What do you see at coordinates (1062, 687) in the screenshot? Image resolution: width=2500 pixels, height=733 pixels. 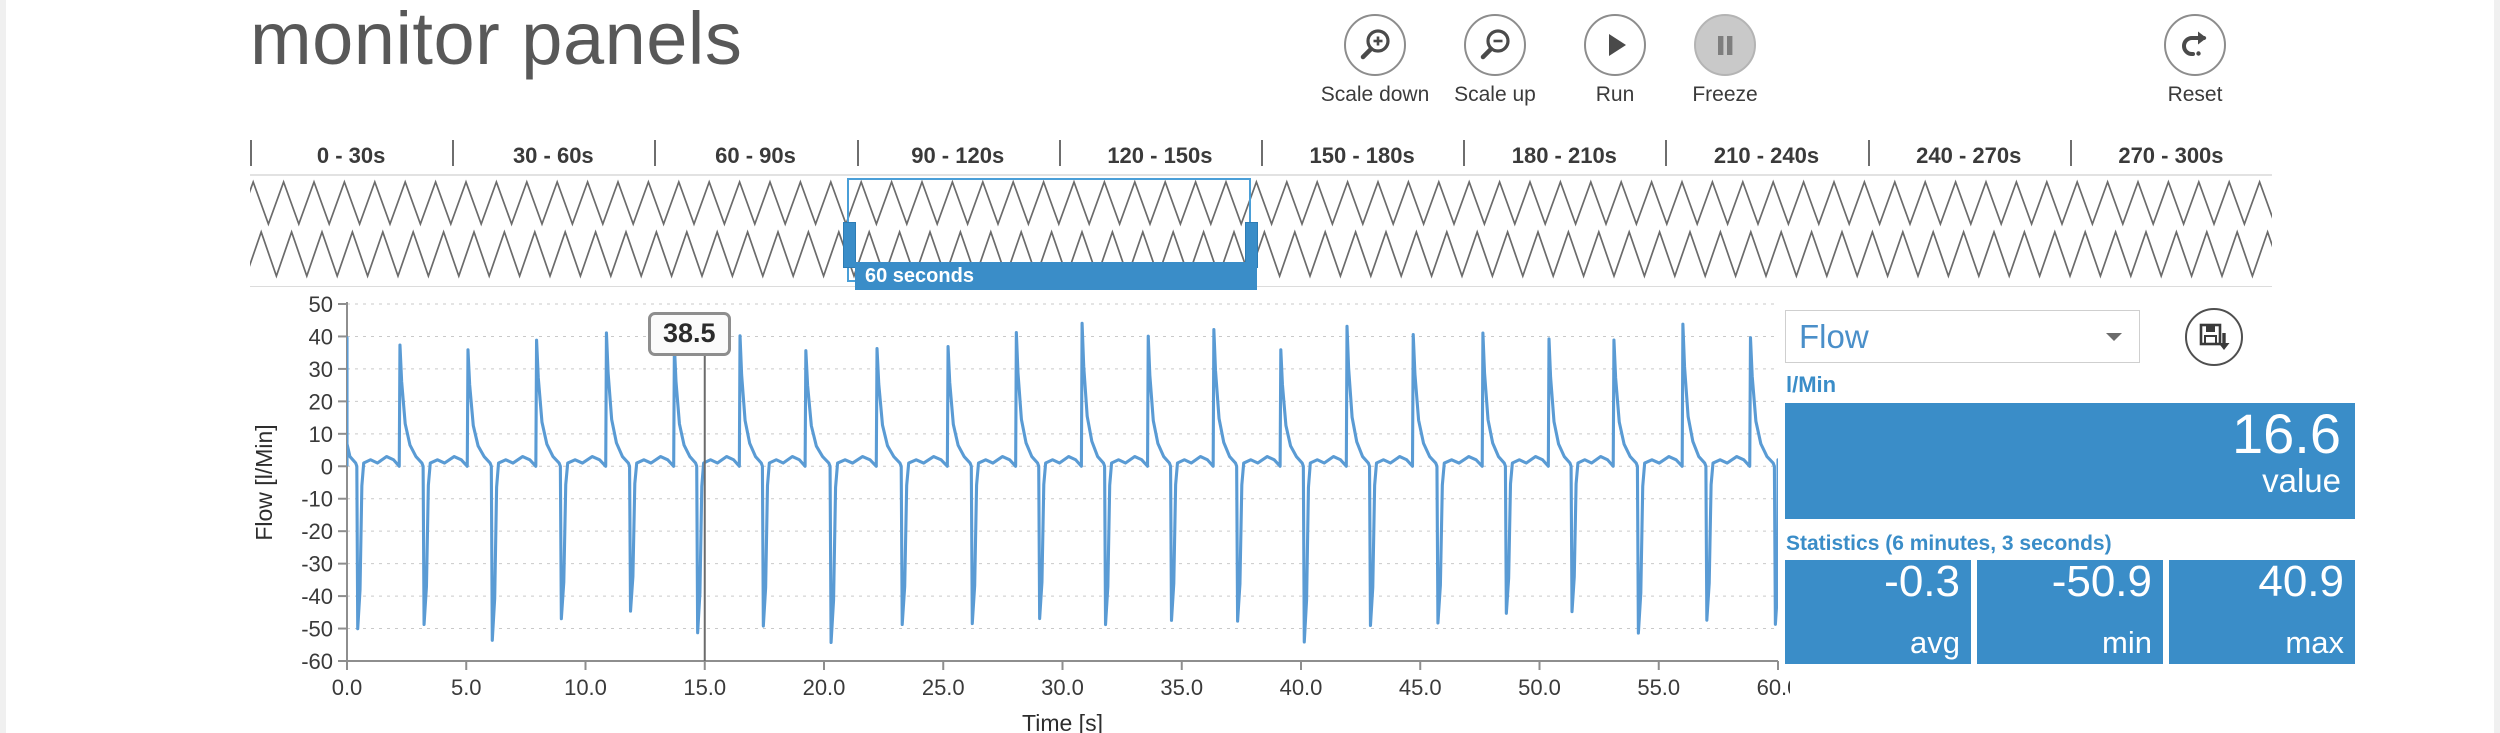 I see `svg-text: 30.0` at bounding box center [1062, 687].